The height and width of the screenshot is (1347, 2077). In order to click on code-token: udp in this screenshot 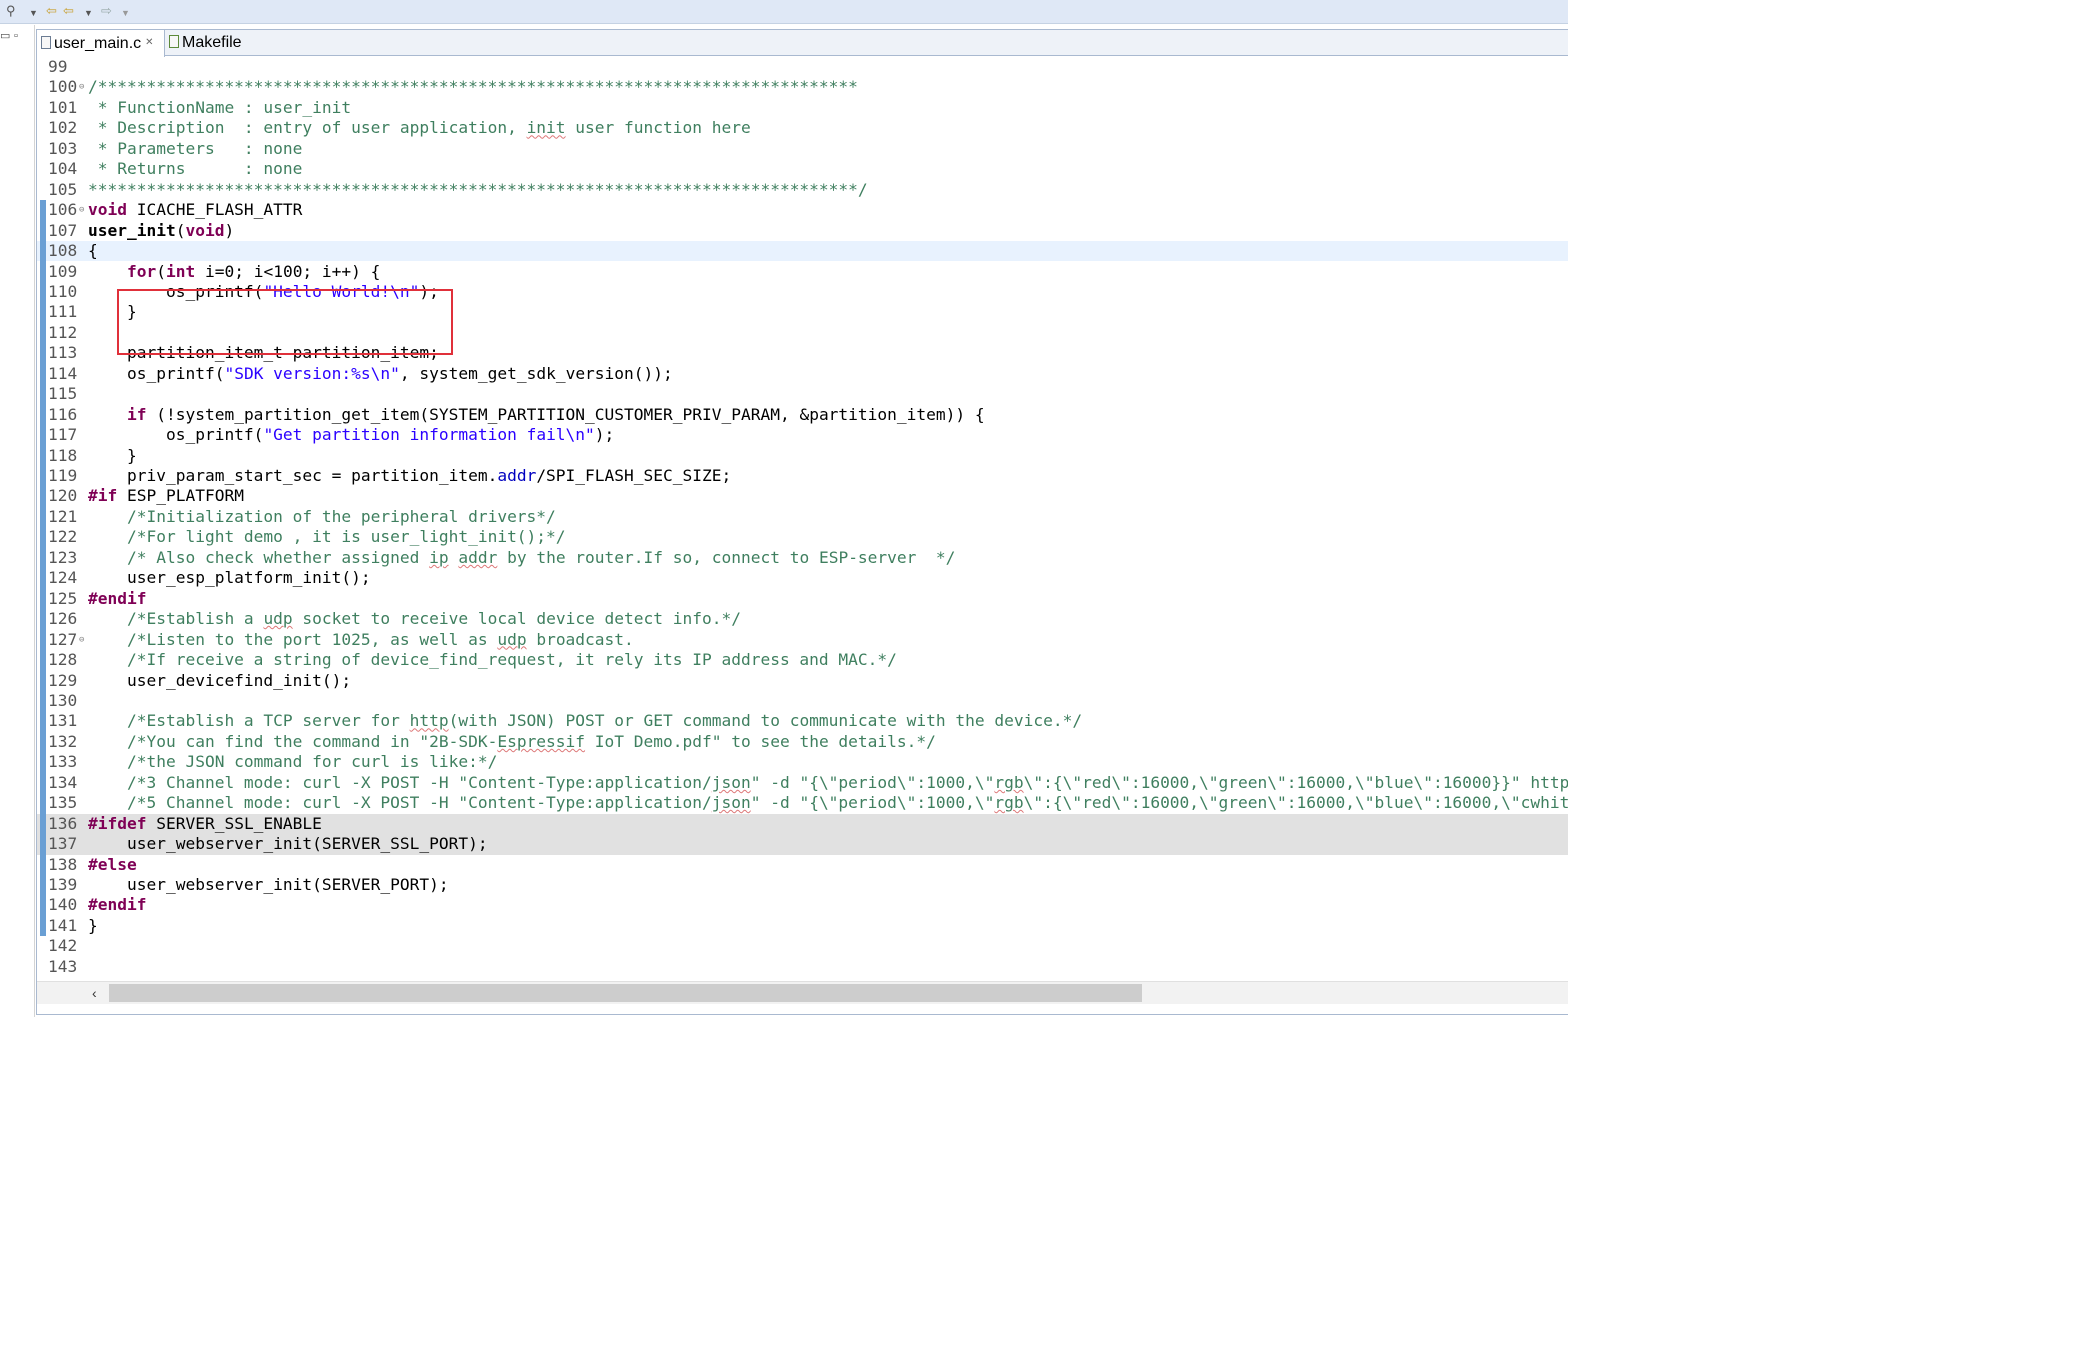, I will do `click(278, 619)`.